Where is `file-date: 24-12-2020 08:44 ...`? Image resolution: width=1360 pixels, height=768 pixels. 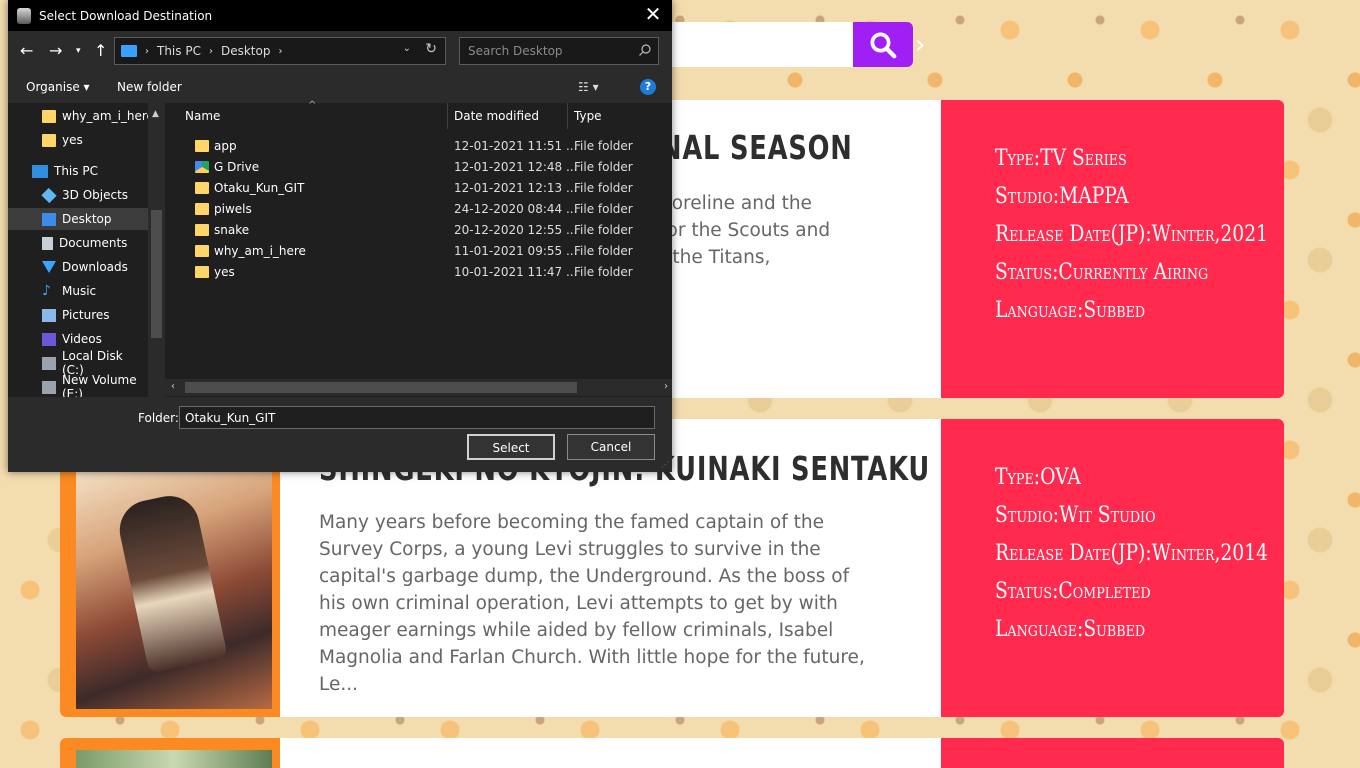
file-date: 24-12-2020 08:44 ... is located at coordinates (516, 208).